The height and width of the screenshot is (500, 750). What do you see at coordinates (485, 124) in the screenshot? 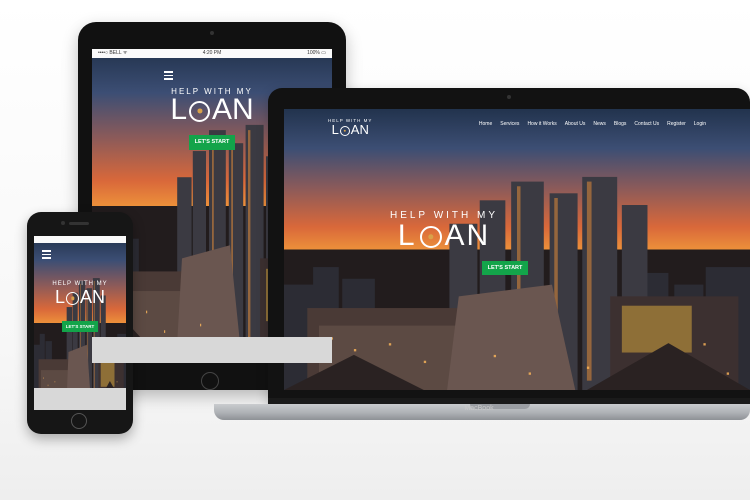
I see `nav-item-home: Home` at bounding box center [485, 124].